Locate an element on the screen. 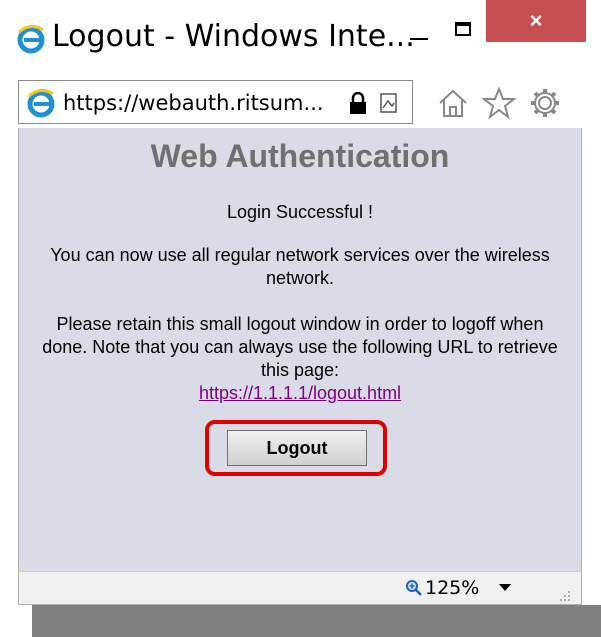  logout-button: Logout is located at coordinates (297, 448).